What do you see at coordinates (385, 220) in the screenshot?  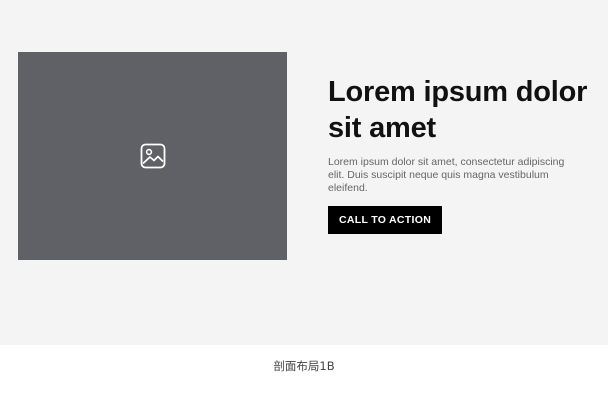 I see `call-to-action-button: CALL TO ACTION` at bounding box center [385, 220].